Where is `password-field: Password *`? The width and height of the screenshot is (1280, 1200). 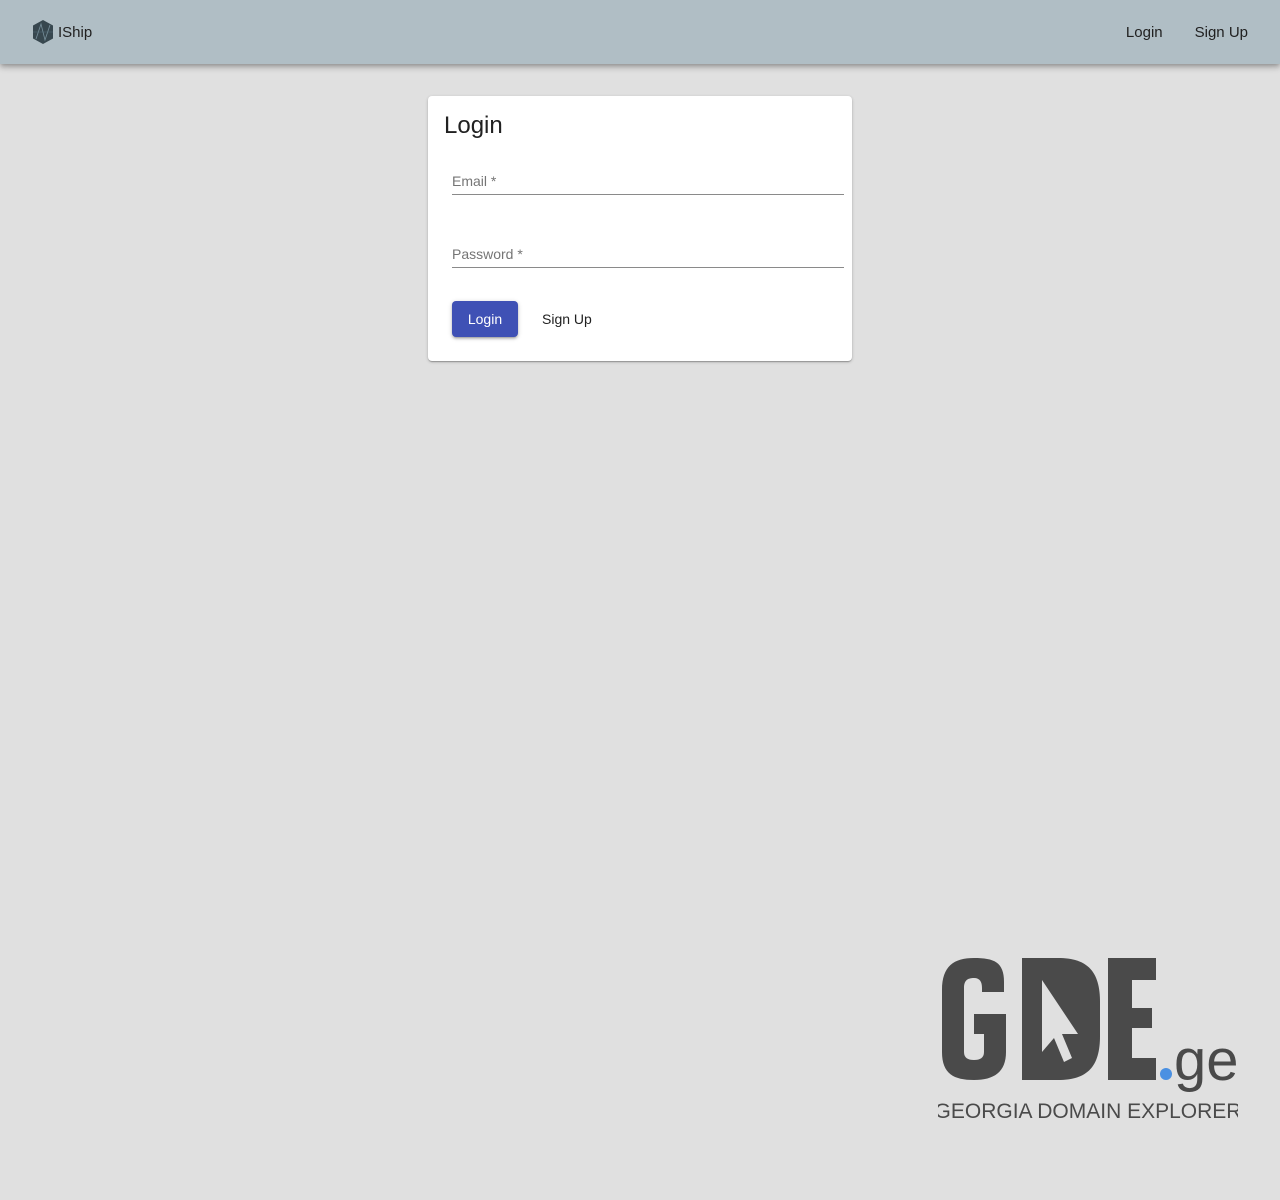 password-field: Password * is located at coordinates (648, 252).